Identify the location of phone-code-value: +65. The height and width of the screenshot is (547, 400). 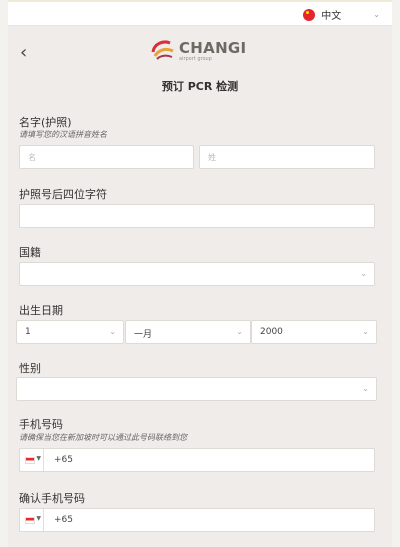
(63, 460).